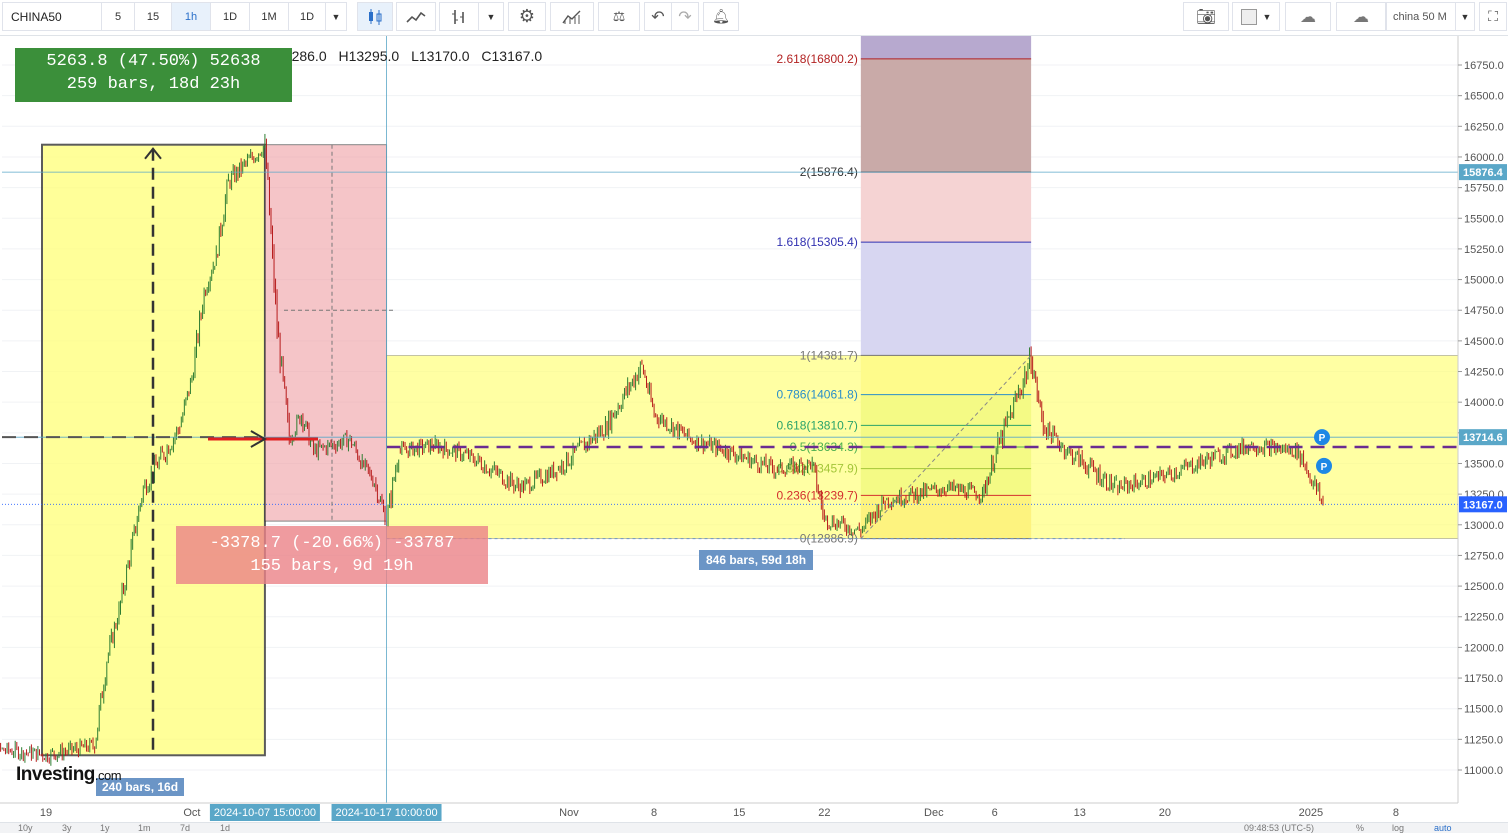  I want to click on price-tick-label: 14250.0, so click(1484, 373).